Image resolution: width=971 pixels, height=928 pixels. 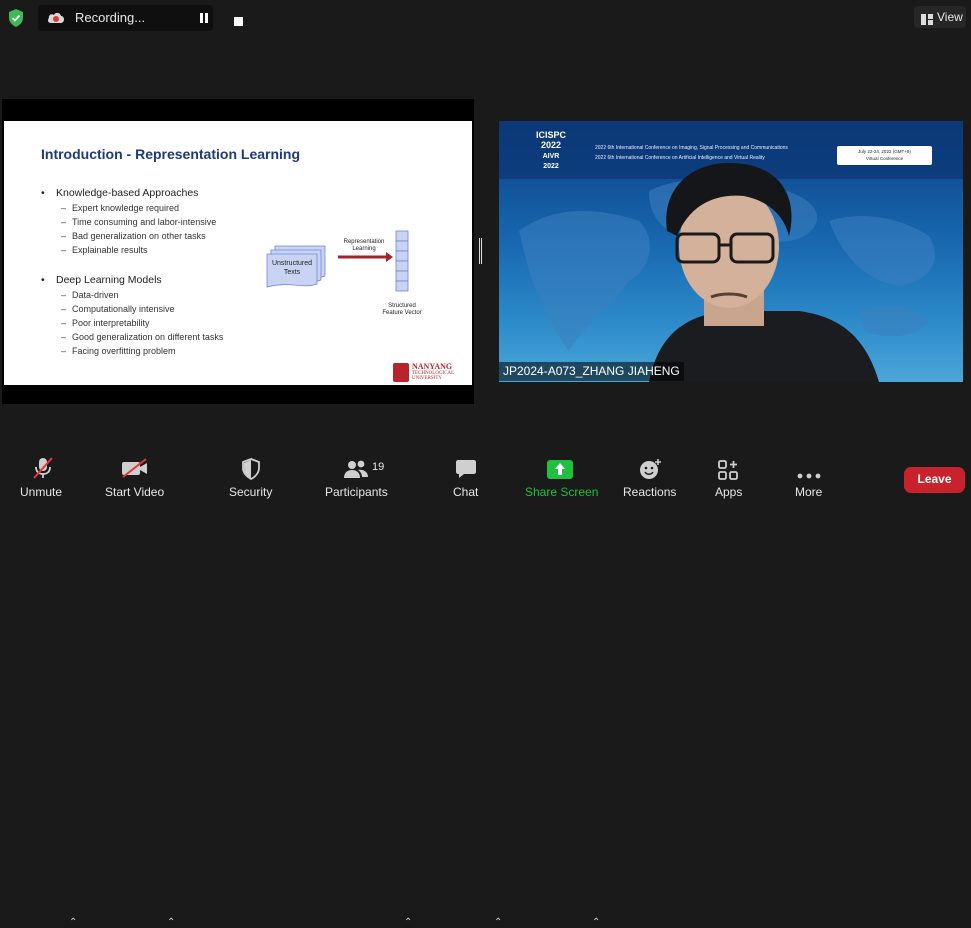 I want to click on shield-icon, so click(x=251, y=471).